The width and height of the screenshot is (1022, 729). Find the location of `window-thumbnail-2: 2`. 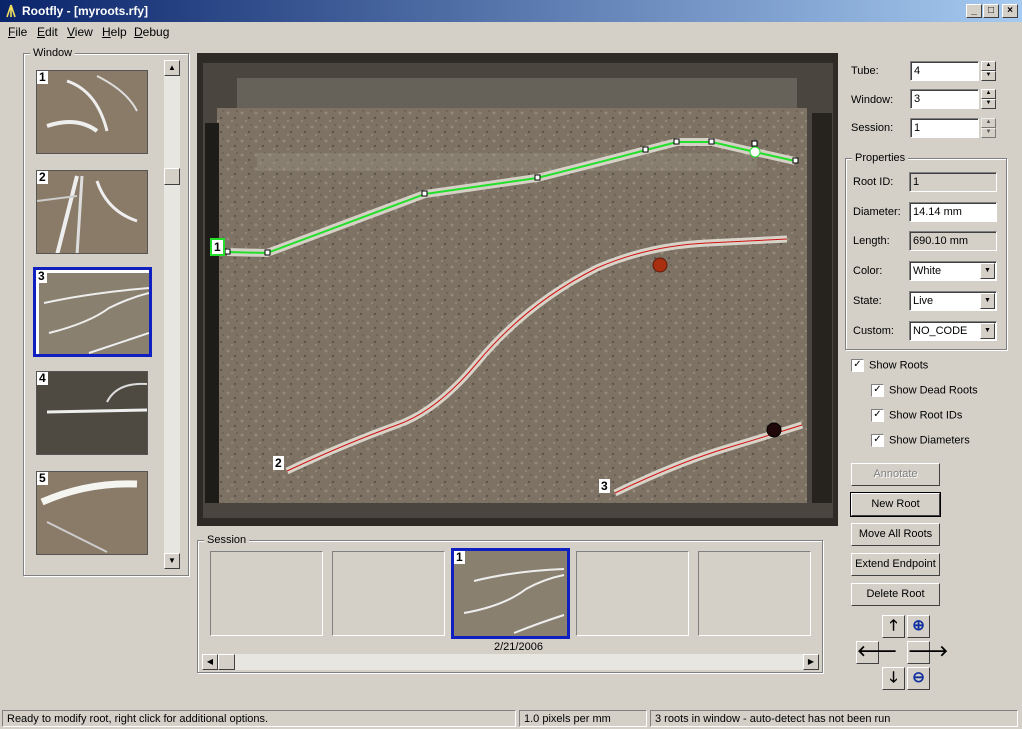

window-thumbnail-2: 2 is located at coordinates (92, 212).